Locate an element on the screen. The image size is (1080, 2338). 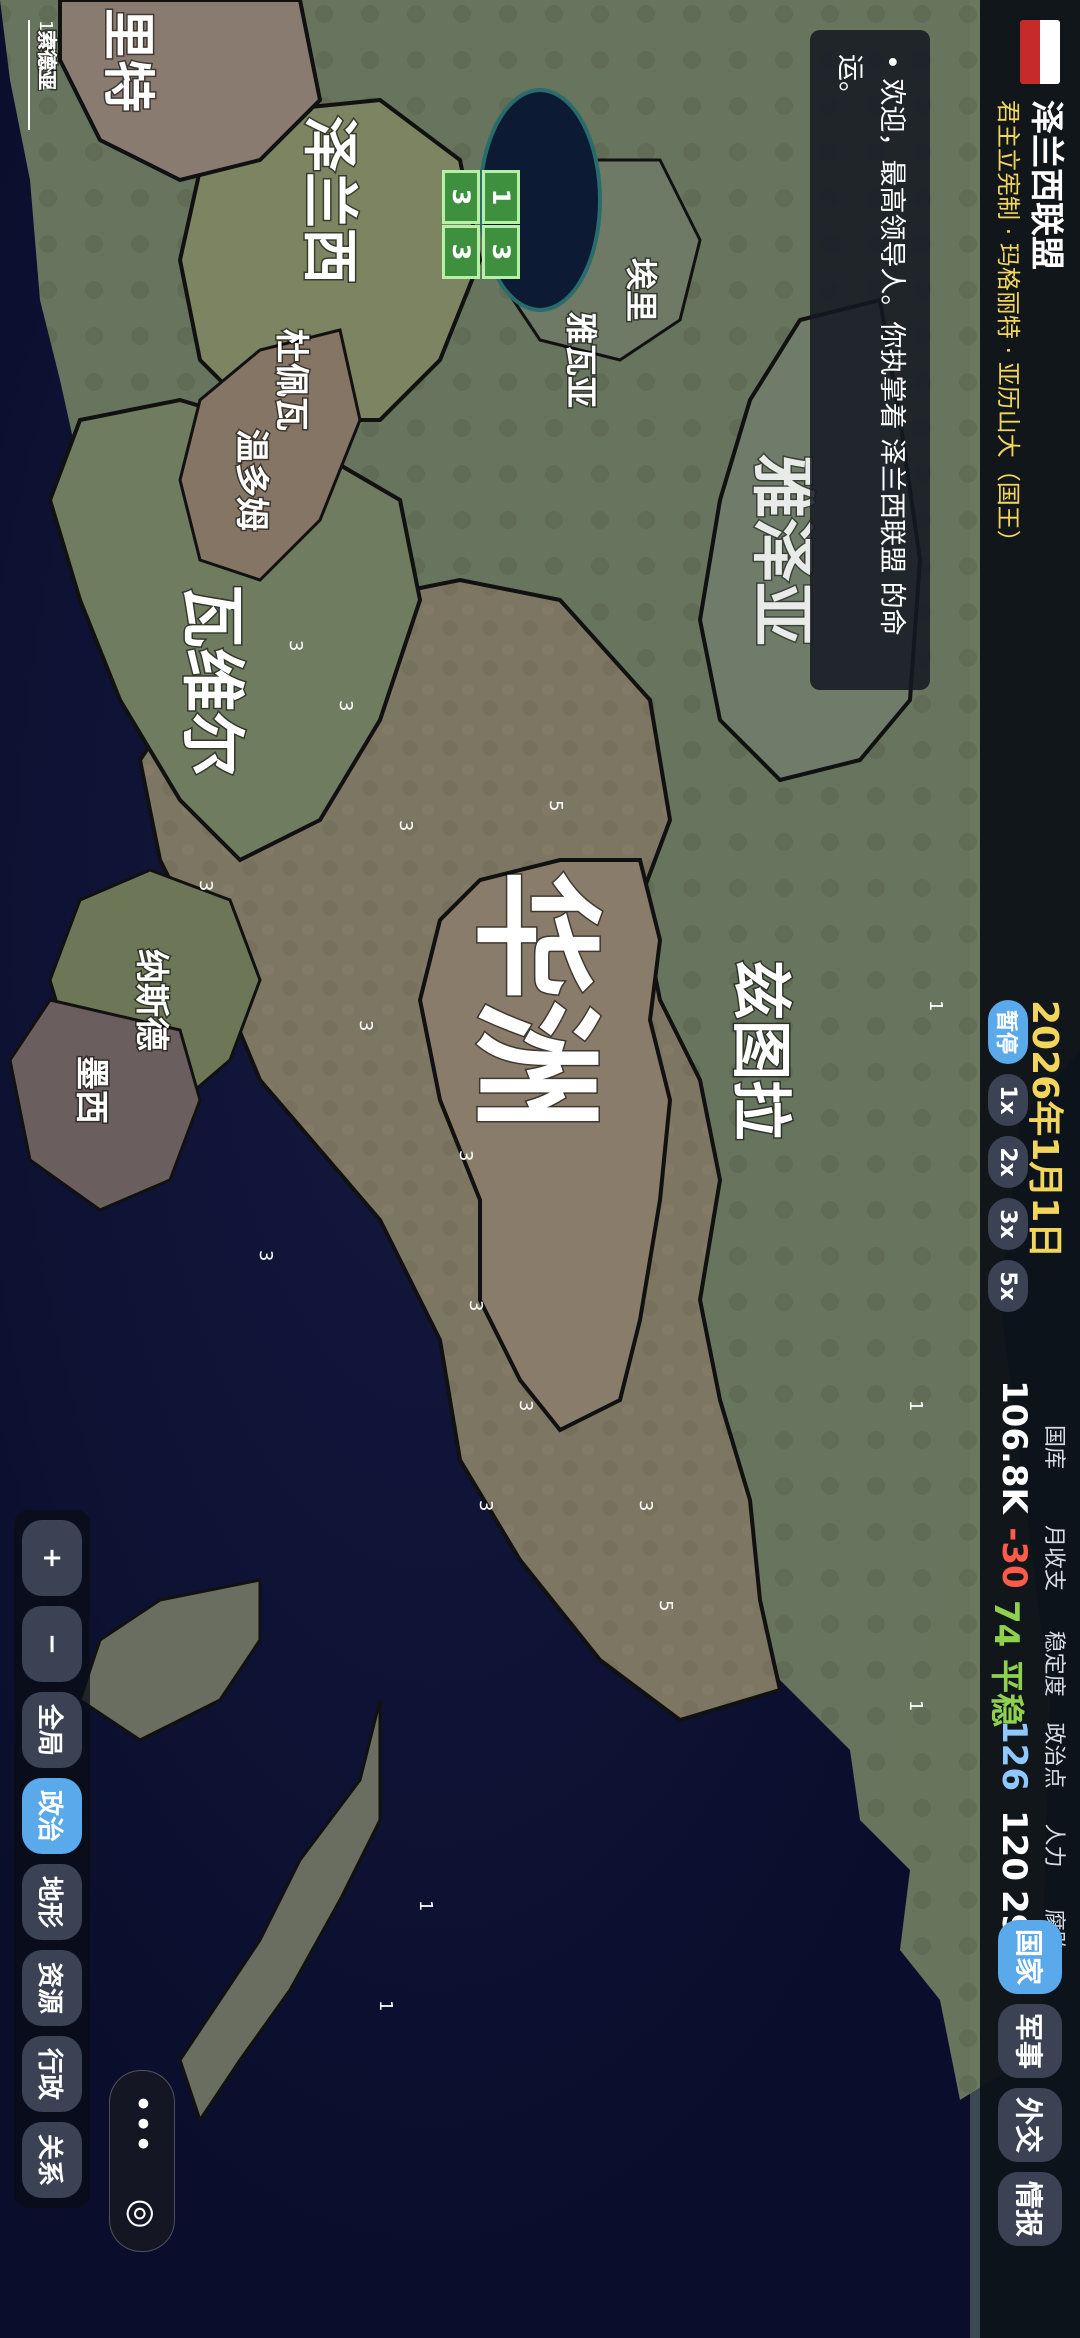
zoom-in-button: + is located at coordinates (52, 1558).